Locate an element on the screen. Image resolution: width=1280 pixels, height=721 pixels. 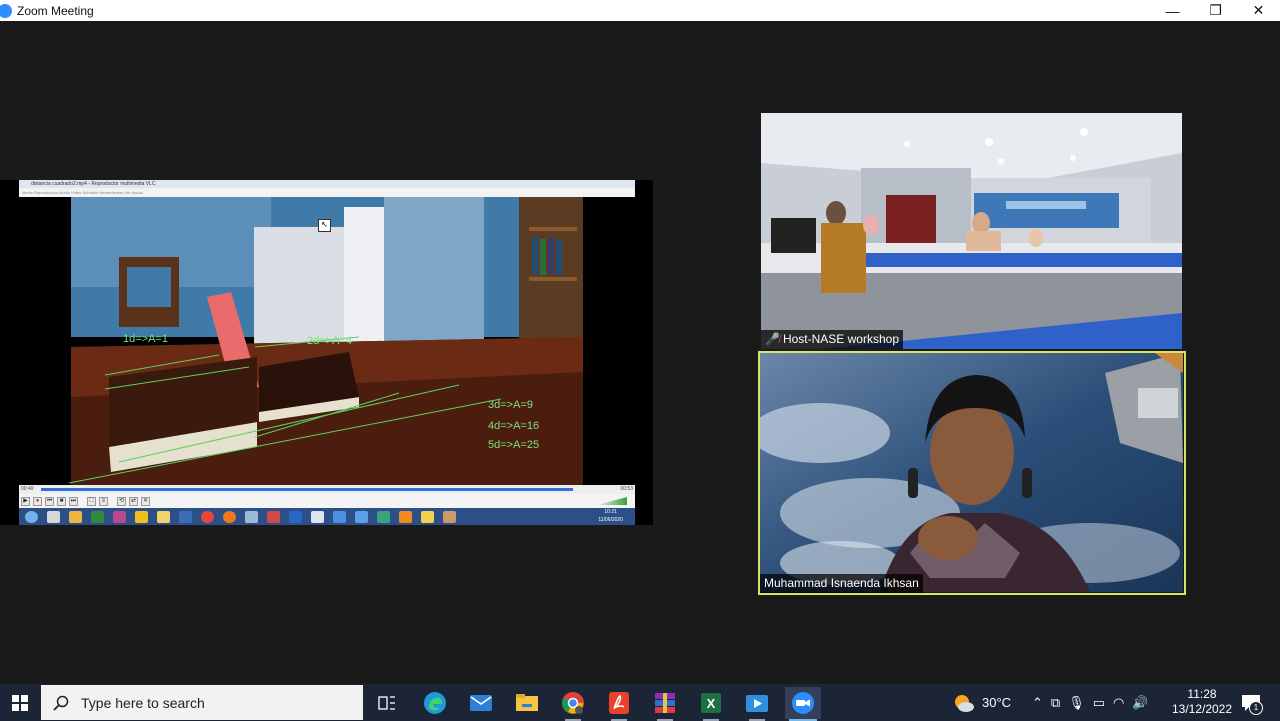
participant-name-label: Muhammad Isnaenda Ikhsan is located at coordinates (841, 583).